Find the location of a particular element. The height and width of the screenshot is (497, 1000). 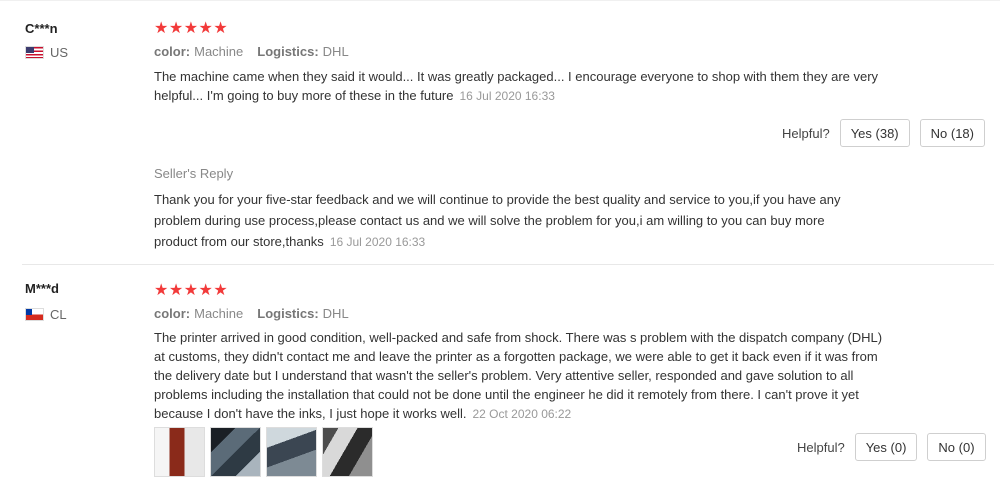

country-code: US is located at coordinates (59, 52).